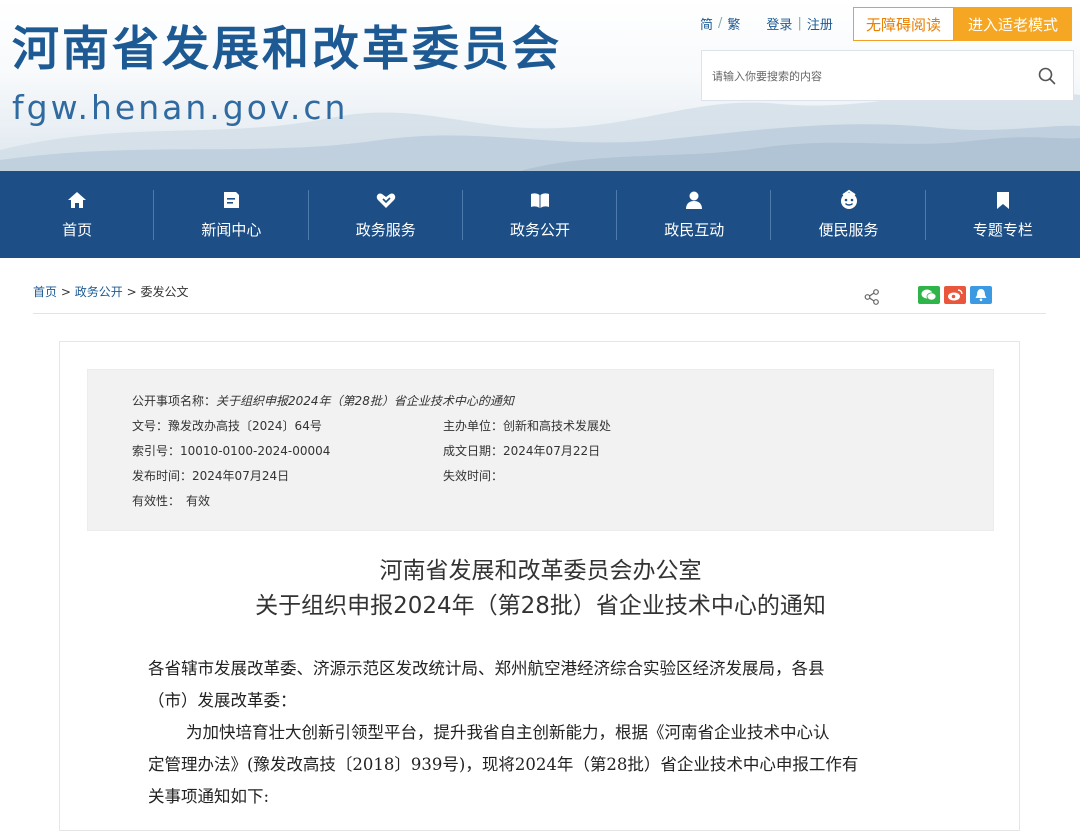  Describe the element at coordinates (1002, 230) in the screenshot. I see `nav-label-special: 专题专栏` at that location.